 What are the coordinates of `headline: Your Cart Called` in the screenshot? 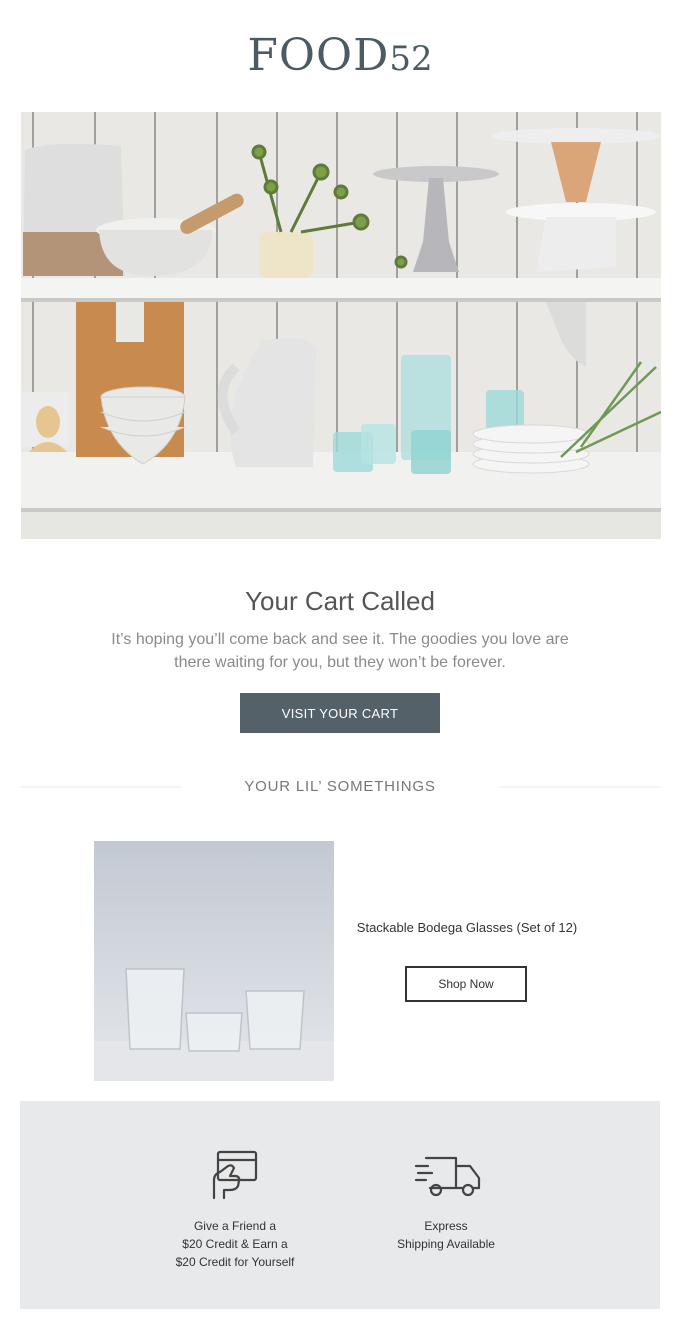 It's located at (340, 601).